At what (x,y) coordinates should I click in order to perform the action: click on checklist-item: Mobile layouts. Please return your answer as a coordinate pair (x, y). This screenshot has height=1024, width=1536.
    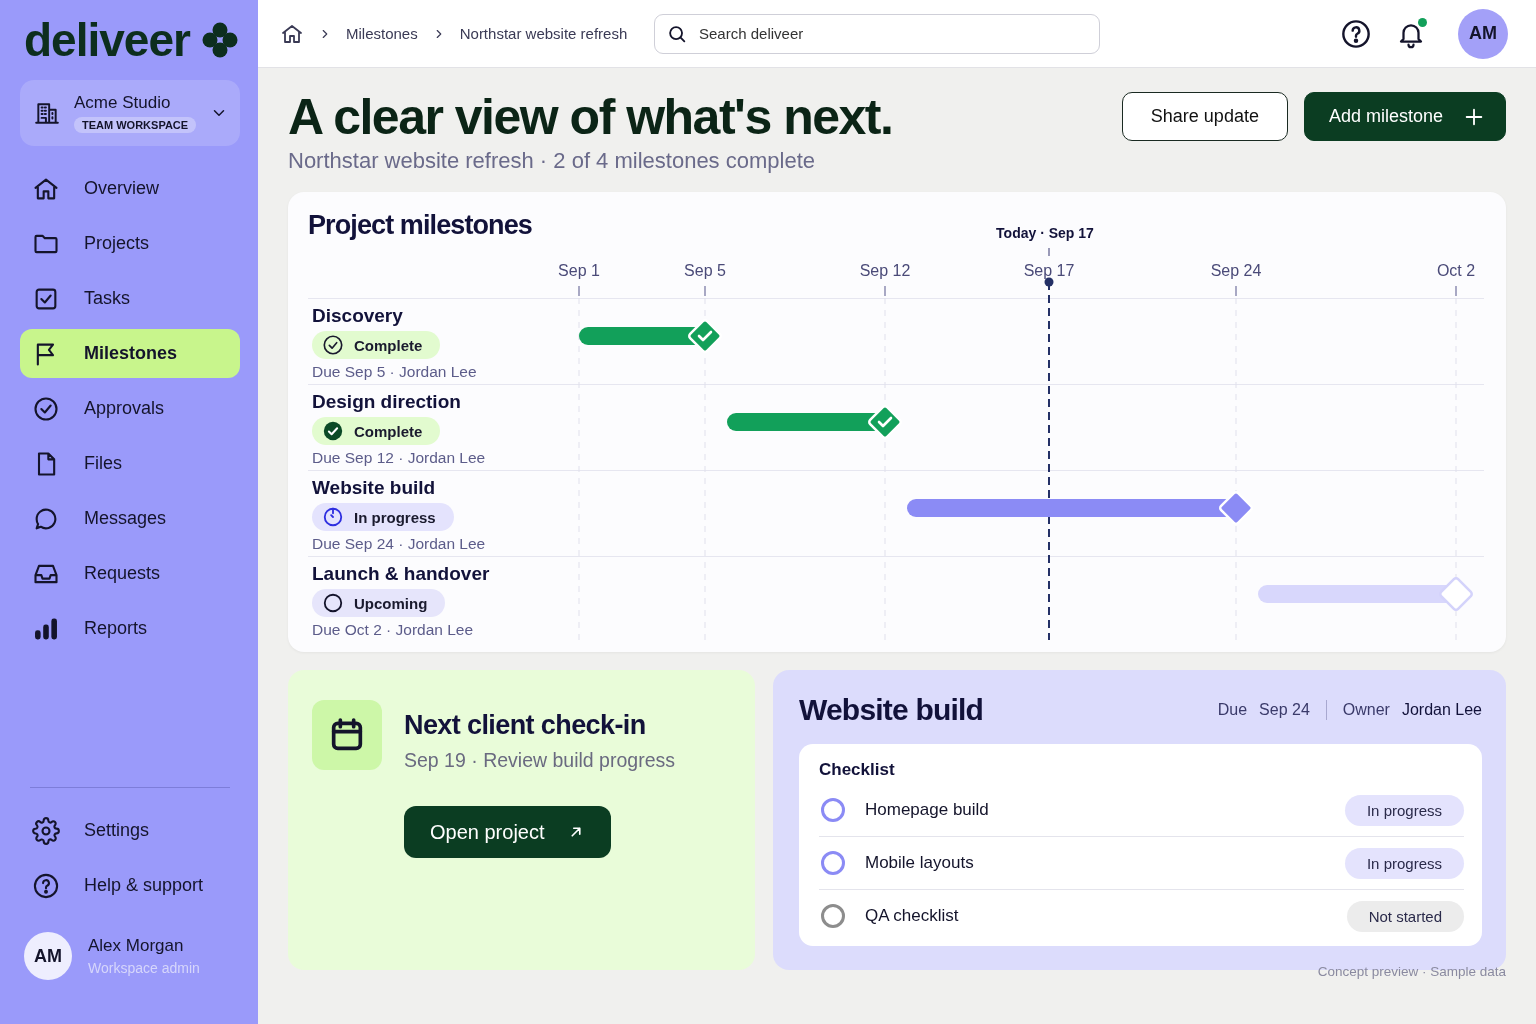
    Looking at the image, I should click on (920, 863).